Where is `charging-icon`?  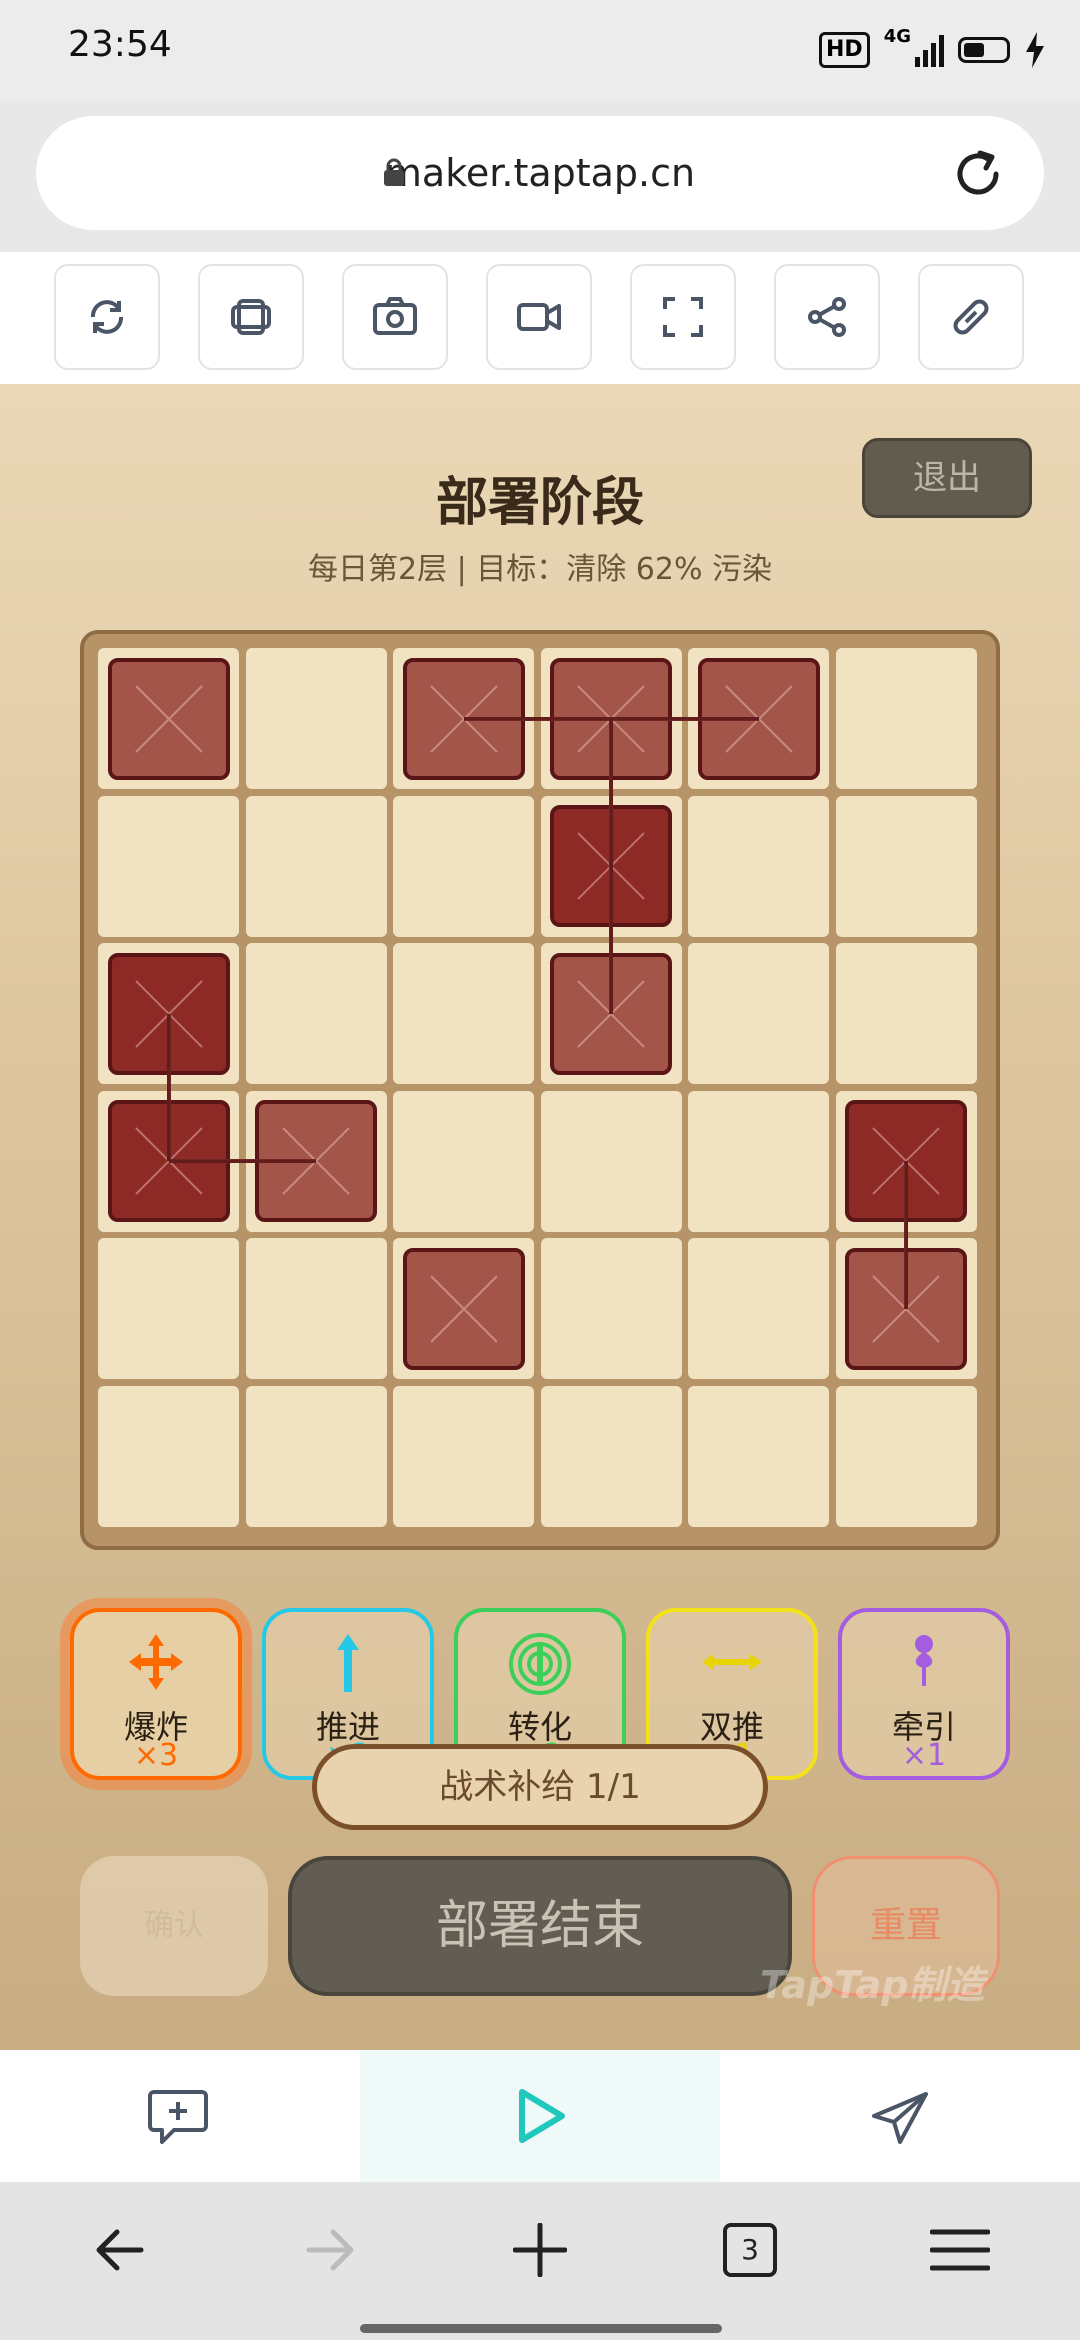
charging-icon is located at coordinates (1035, 50).